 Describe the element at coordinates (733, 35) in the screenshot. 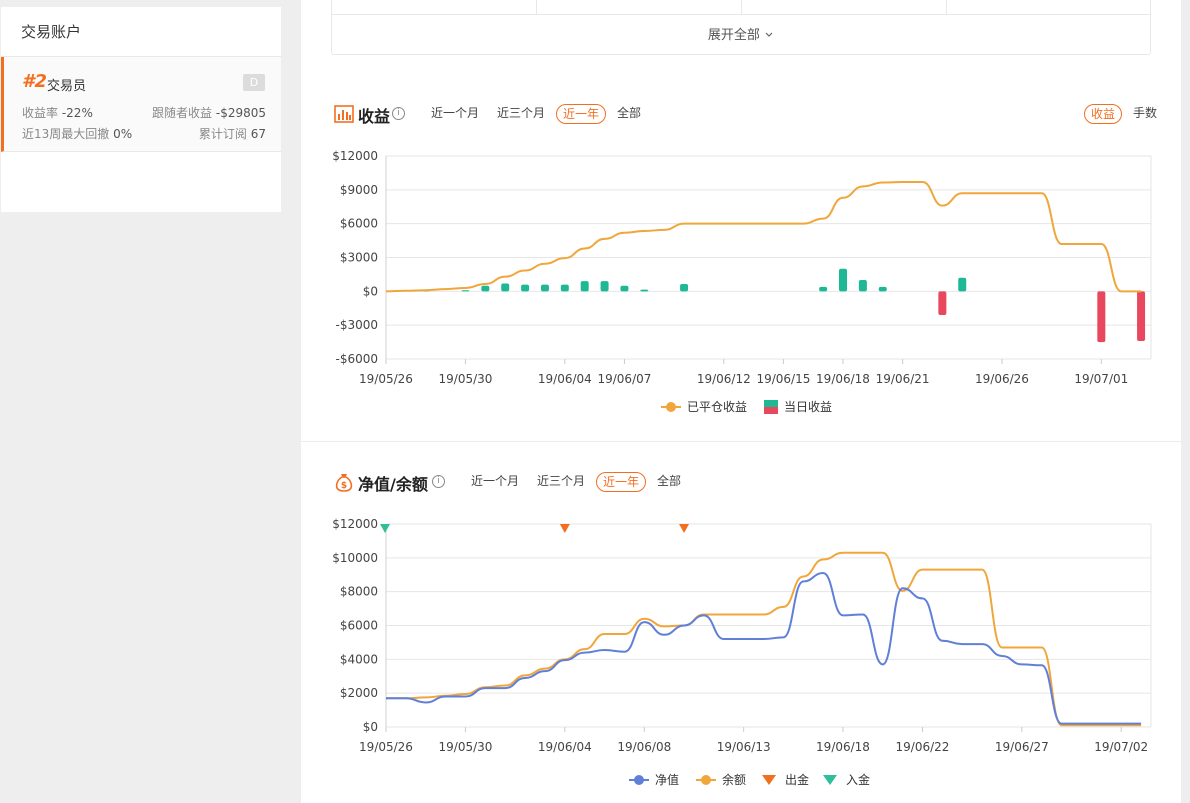

I see `expand-all-label: 展开全部` at that location.